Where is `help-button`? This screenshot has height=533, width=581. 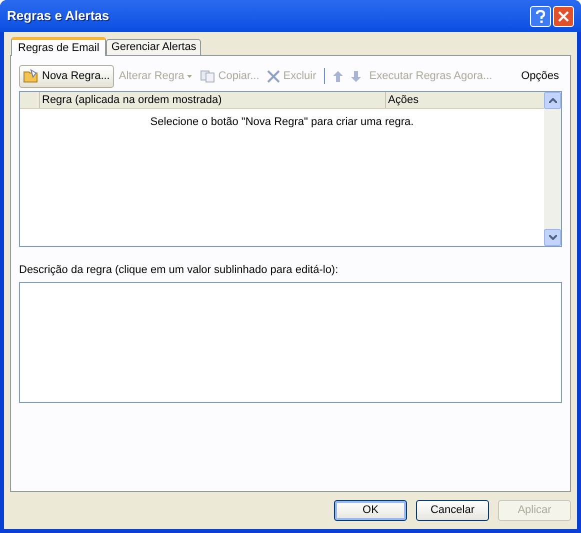
help-button is located at coordinates (540, 16).